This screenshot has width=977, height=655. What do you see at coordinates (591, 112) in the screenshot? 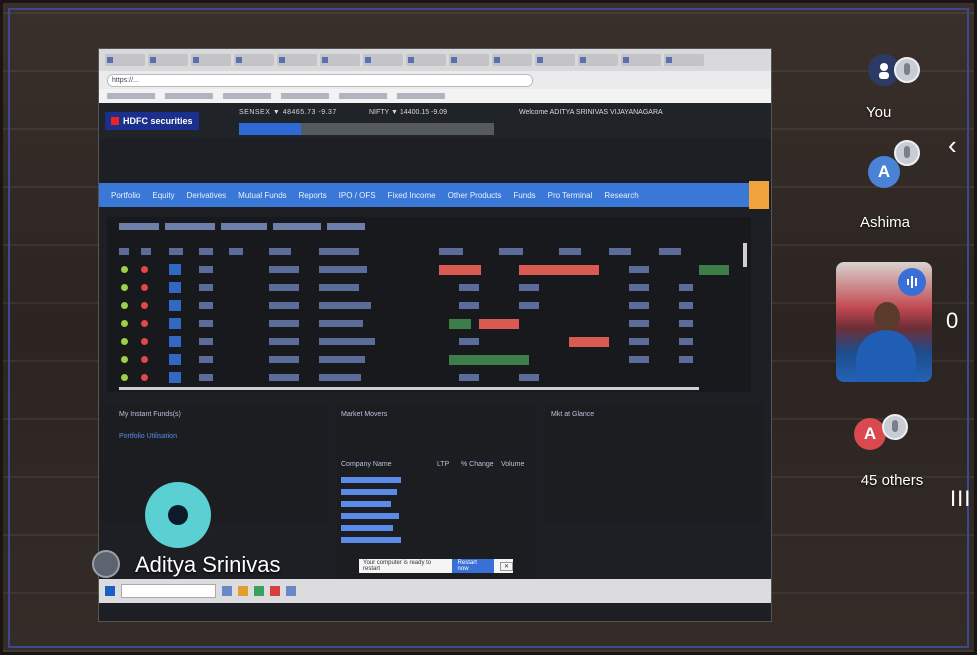
I see `welcome-text: Welcome ADITYA SRINIVAS VIJAYANAGARA` at bounding box center [591, 112].